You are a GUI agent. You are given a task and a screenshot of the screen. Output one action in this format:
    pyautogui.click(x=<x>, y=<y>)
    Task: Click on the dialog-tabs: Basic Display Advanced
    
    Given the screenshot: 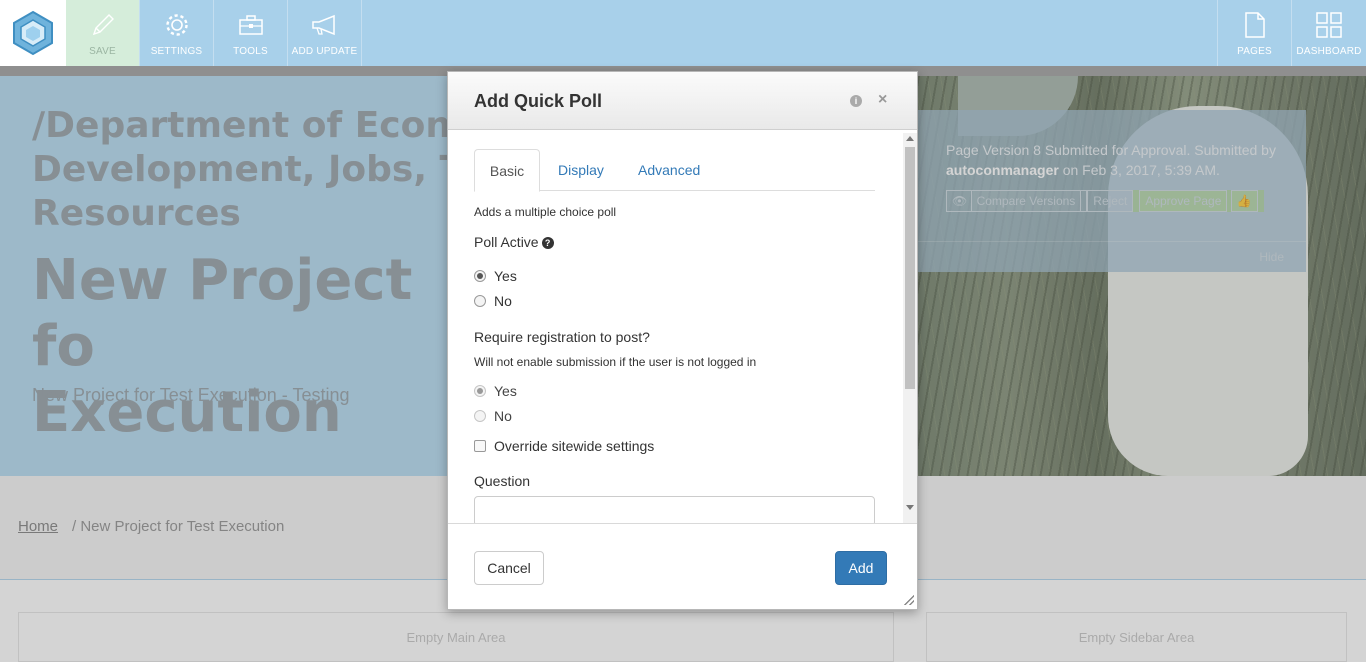 What is the action you would take?
    pyautogui.click(x=674, y=170)
    